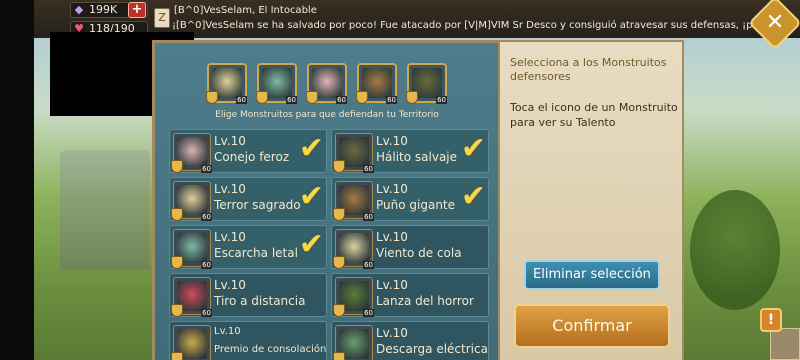 Image resolution: width=800 pixels, height=360 pixels. What do you see at coordinates (137, 10) in the screenshot?
I see `buy-gems-button: +` at bounding box center [137, 10].